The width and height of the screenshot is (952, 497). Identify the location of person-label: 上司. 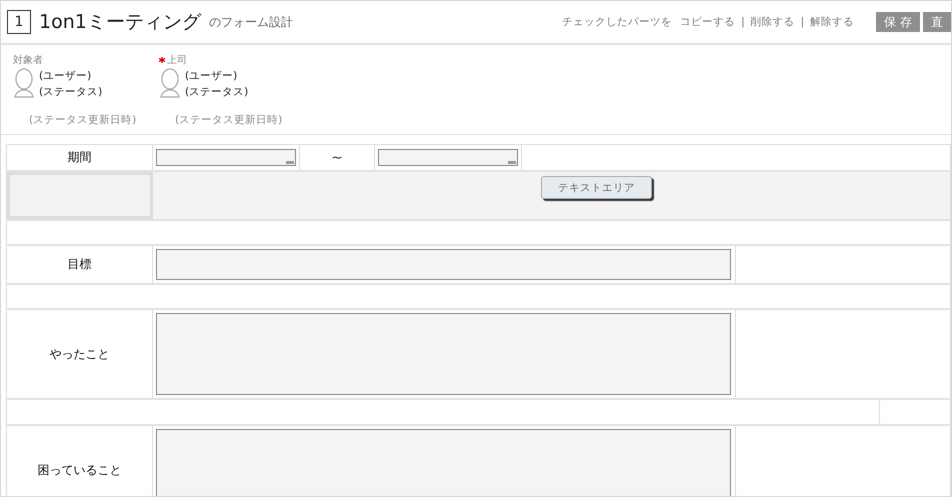
(177, 60).